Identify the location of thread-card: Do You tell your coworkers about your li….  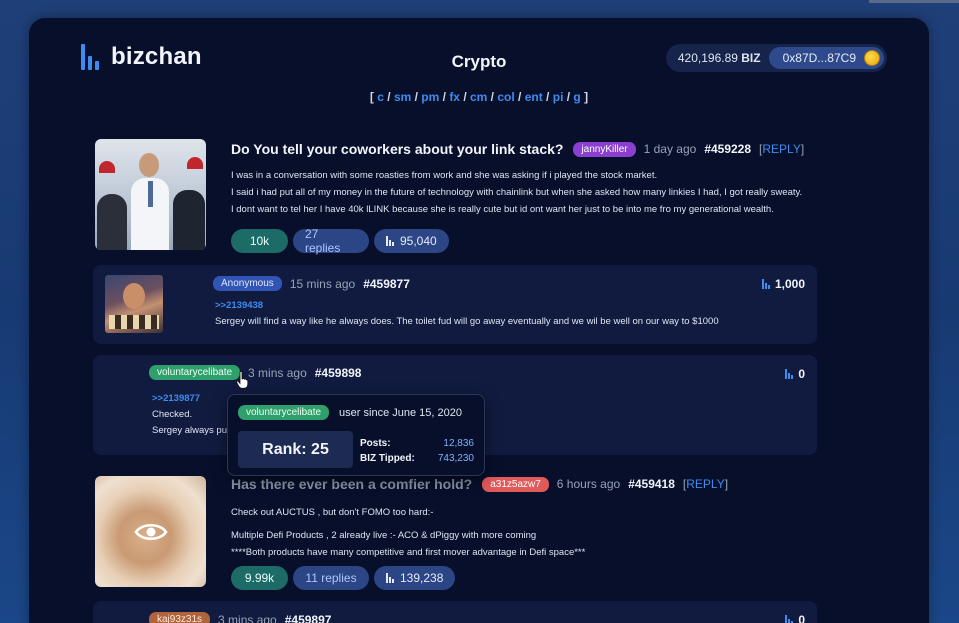
(455, 197).